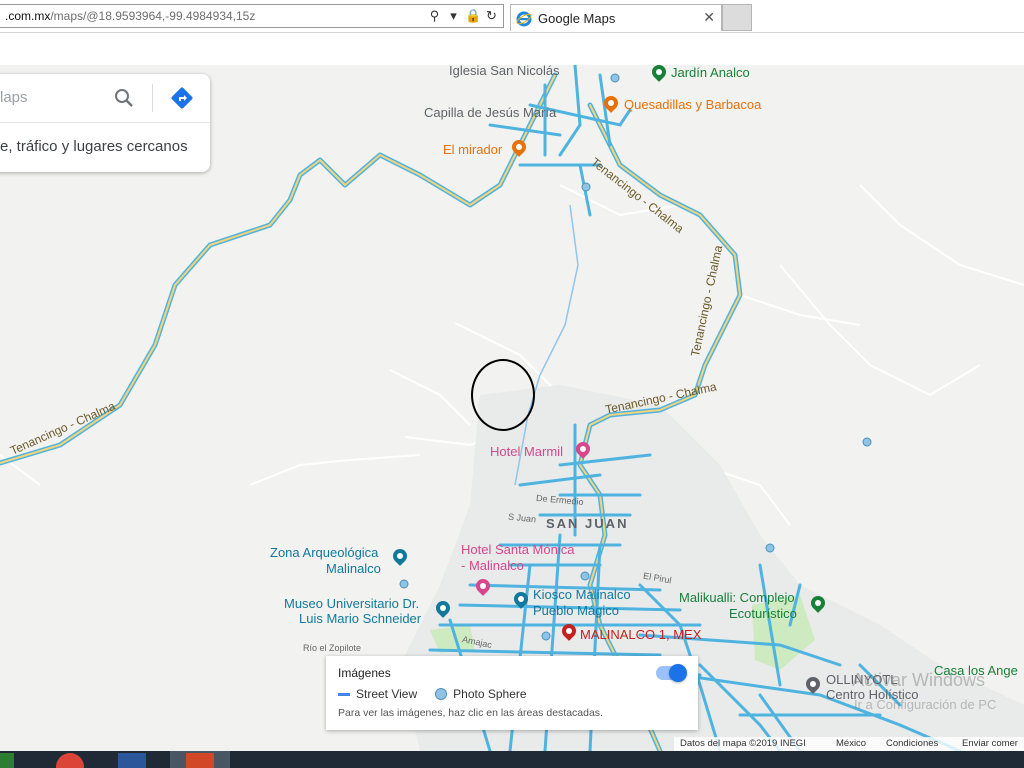 The image size is (1024, 768). What do you see at coordinates (763, 613) in the screenshot?
I see `place-malikualli-2: Ecoturístico` at bounding box center [763, 613].